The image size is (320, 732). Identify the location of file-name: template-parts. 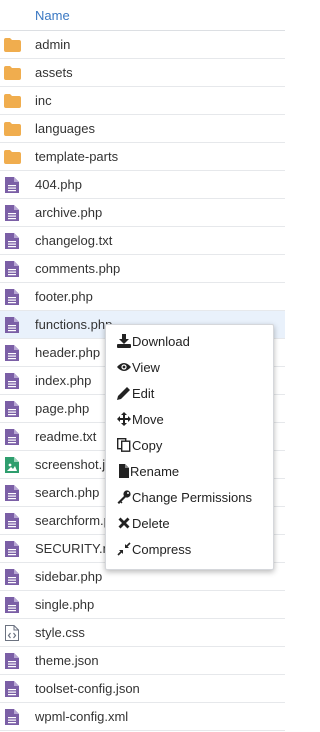
(77, 156).